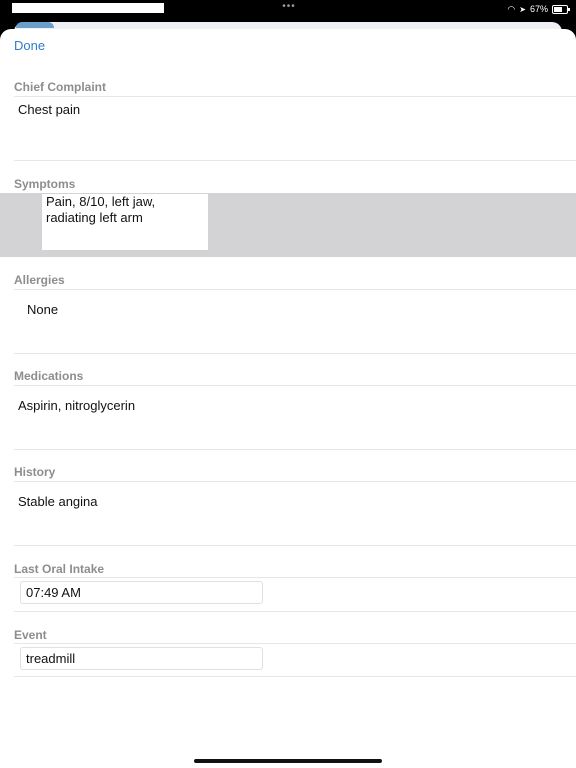  I want to click on battery-icon, so click(561, 9).